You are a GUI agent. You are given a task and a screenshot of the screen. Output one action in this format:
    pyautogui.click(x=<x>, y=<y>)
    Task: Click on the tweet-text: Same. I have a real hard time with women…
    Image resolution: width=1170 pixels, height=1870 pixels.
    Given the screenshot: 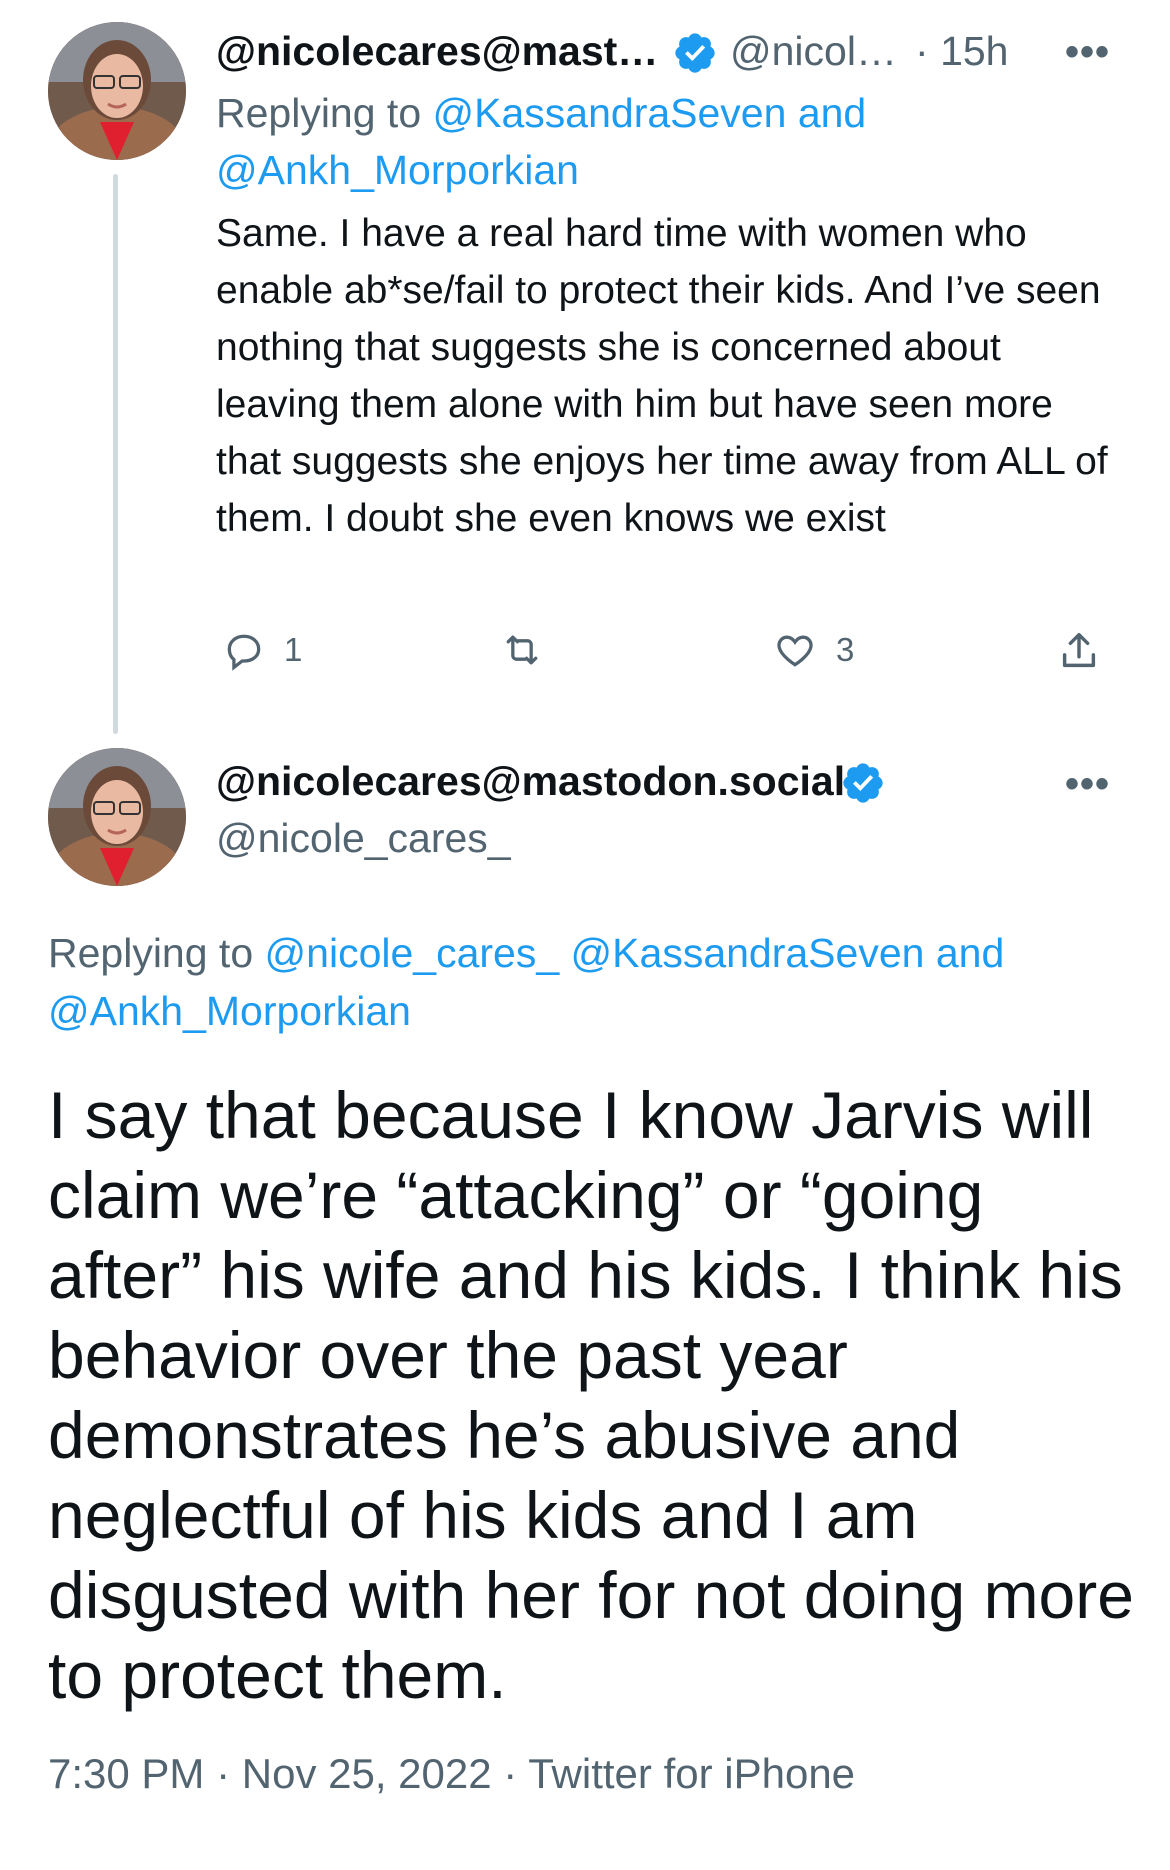 What is the action you would take?
    pyautogui.click(x=662, y=376)
    